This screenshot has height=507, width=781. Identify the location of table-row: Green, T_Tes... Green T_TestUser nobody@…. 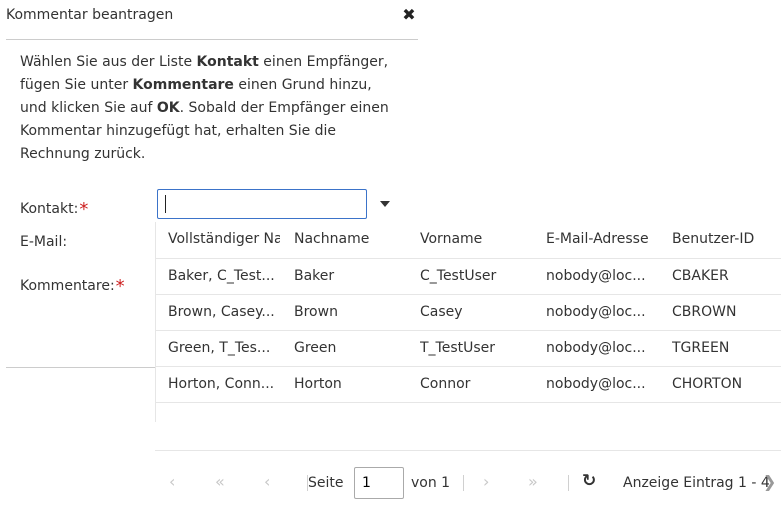
(468, 349).